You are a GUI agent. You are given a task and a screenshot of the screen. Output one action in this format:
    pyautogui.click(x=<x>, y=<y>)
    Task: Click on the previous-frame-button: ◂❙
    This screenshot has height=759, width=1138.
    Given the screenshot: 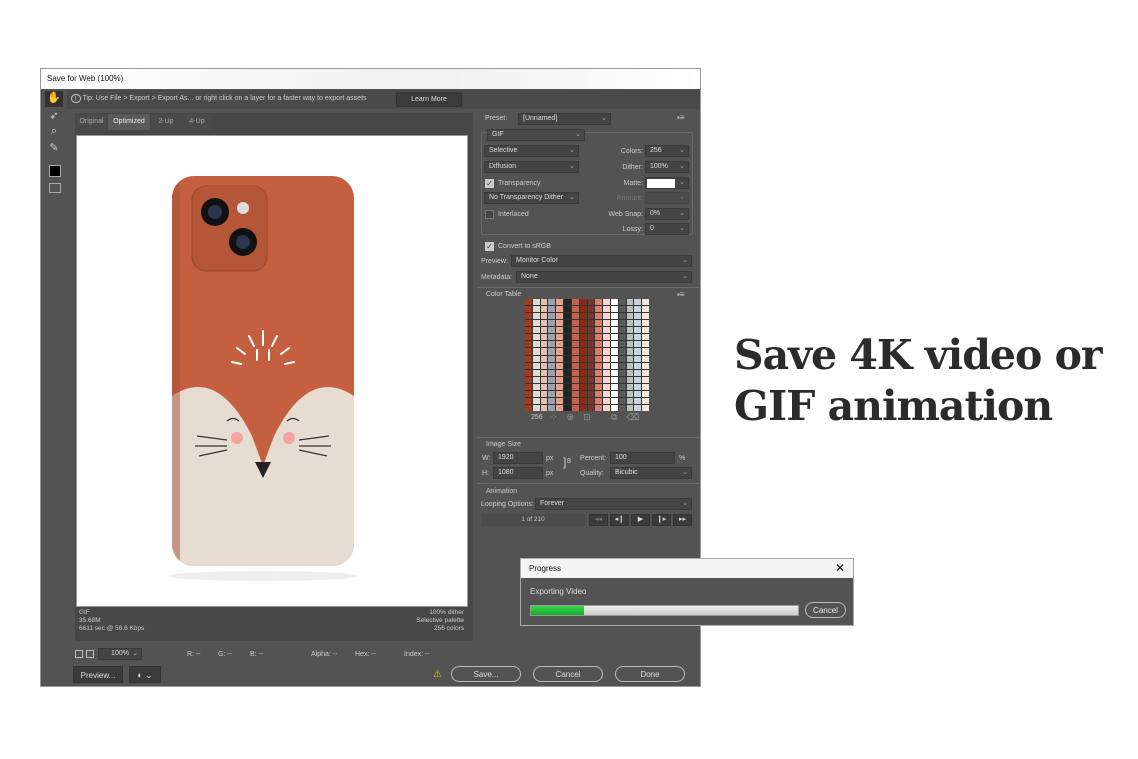 What is the action you would take?
    pyautogui.click(x=619, y=520)
    